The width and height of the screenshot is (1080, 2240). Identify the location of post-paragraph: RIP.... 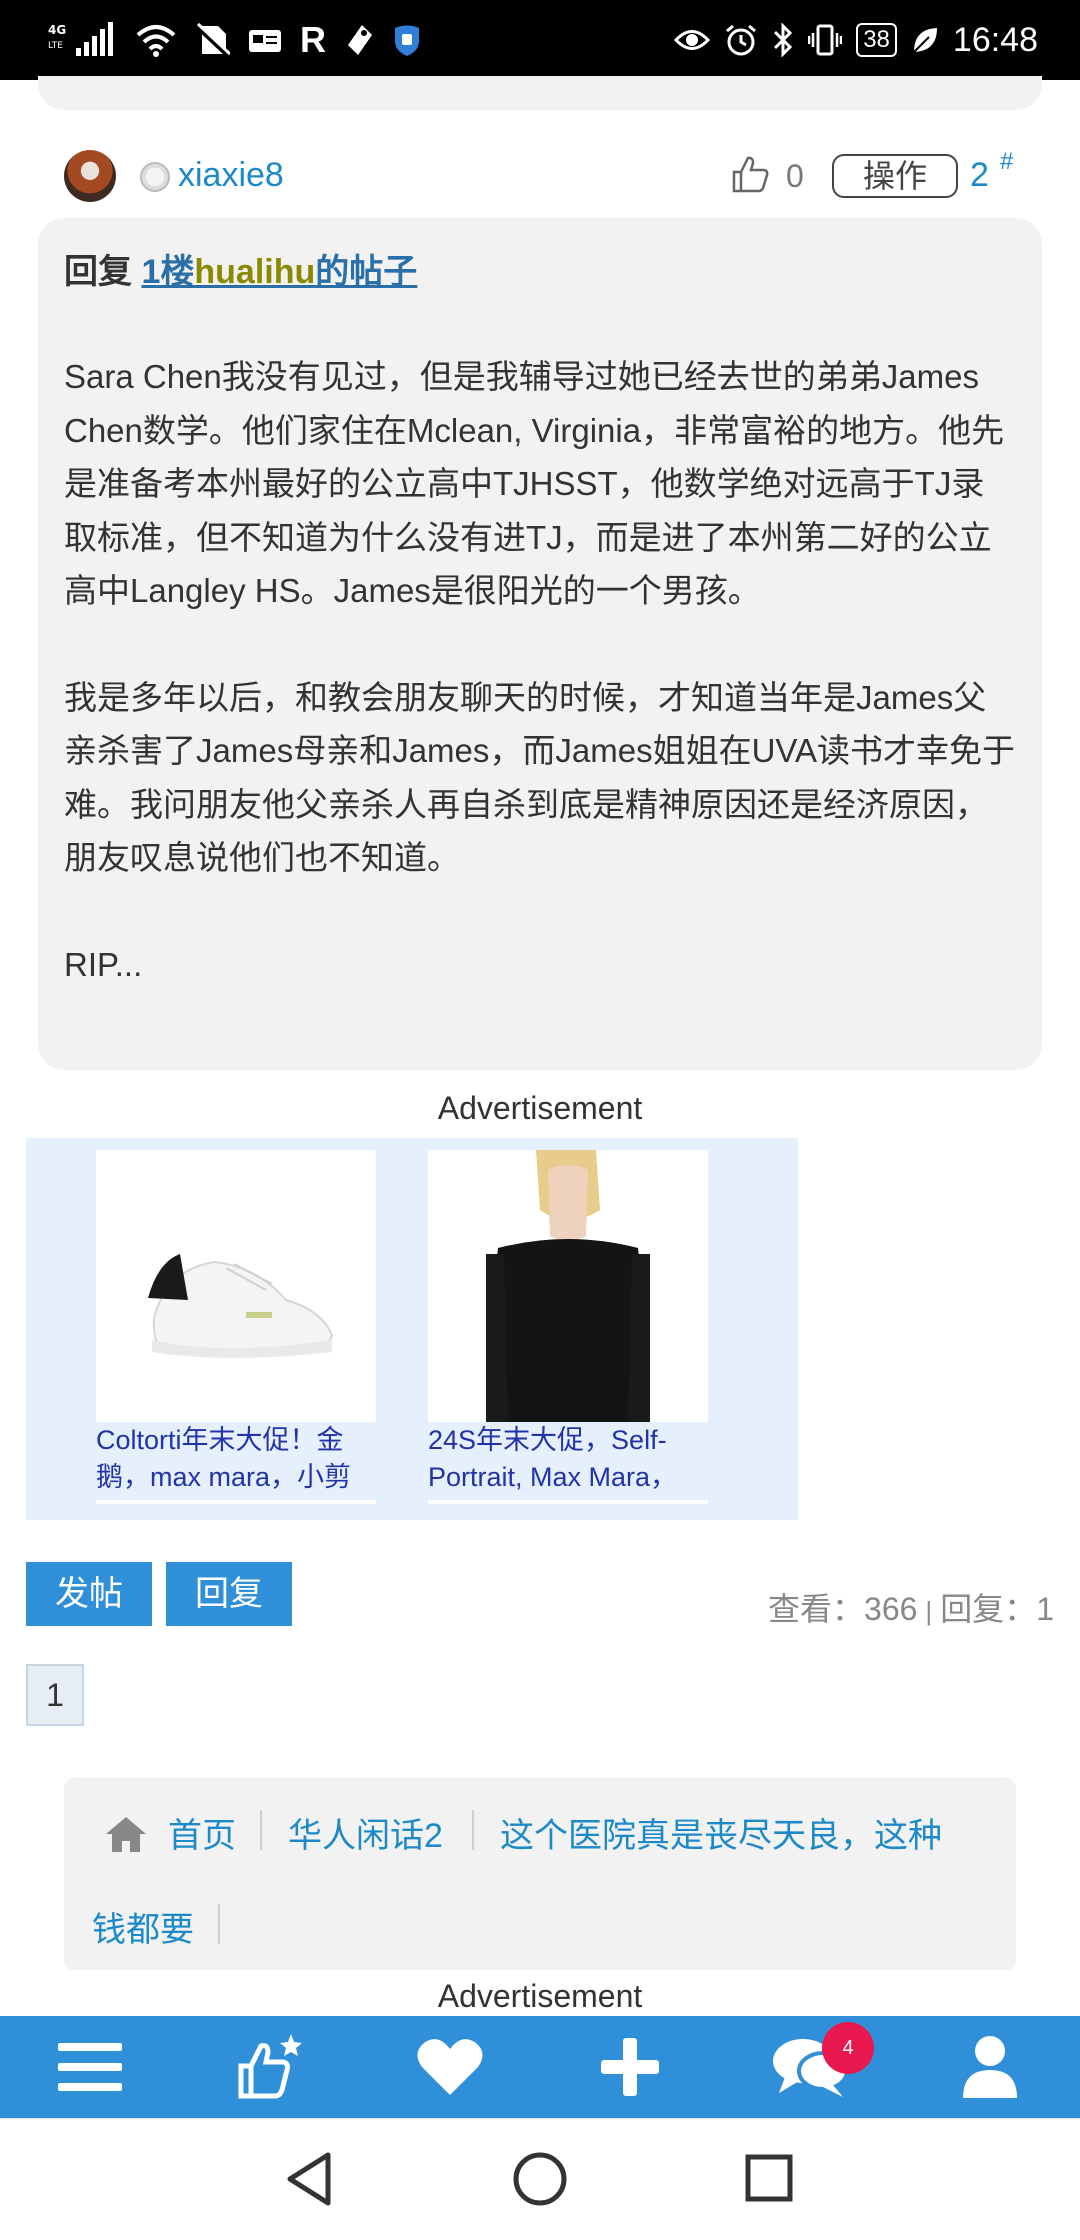
(103, 964).